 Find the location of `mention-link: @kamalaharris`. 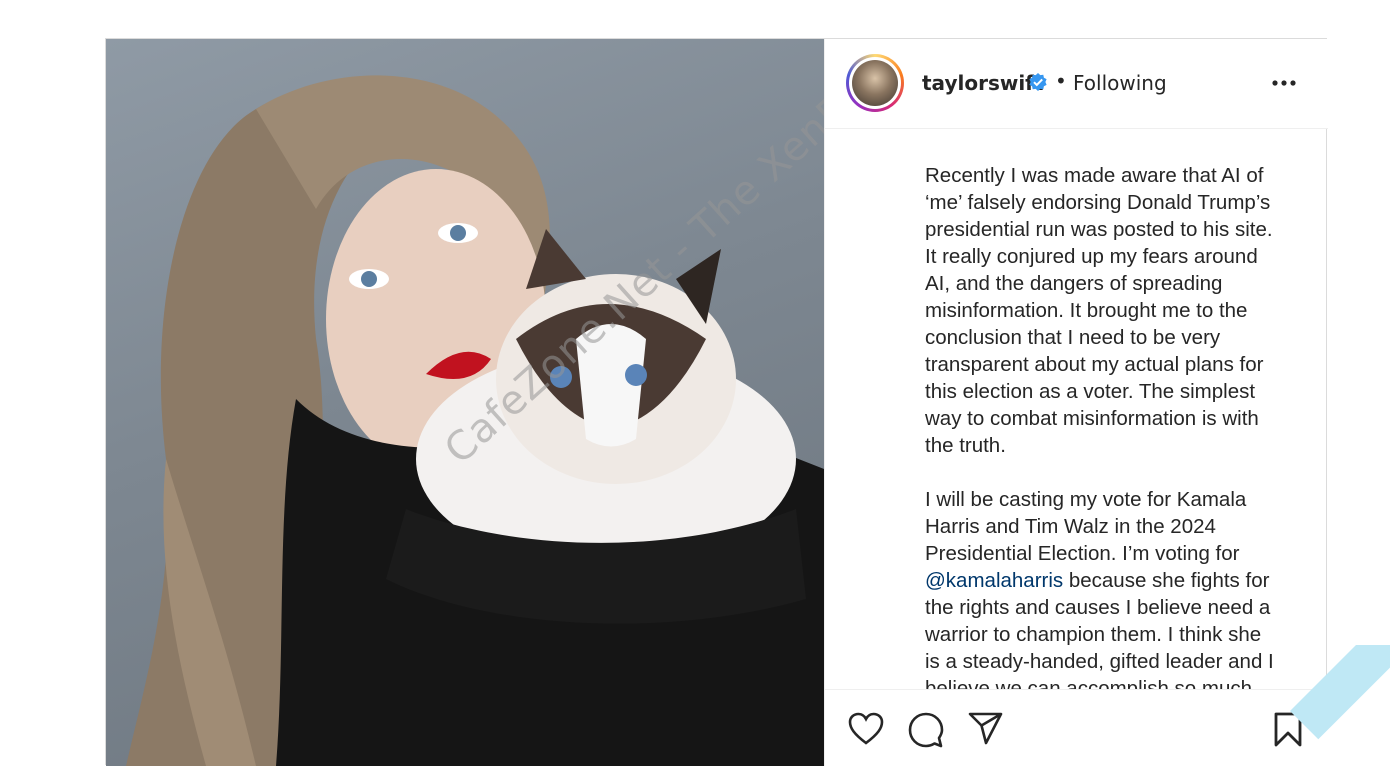

mention-link: @kamalaharris is located at coordinates (994, 580).